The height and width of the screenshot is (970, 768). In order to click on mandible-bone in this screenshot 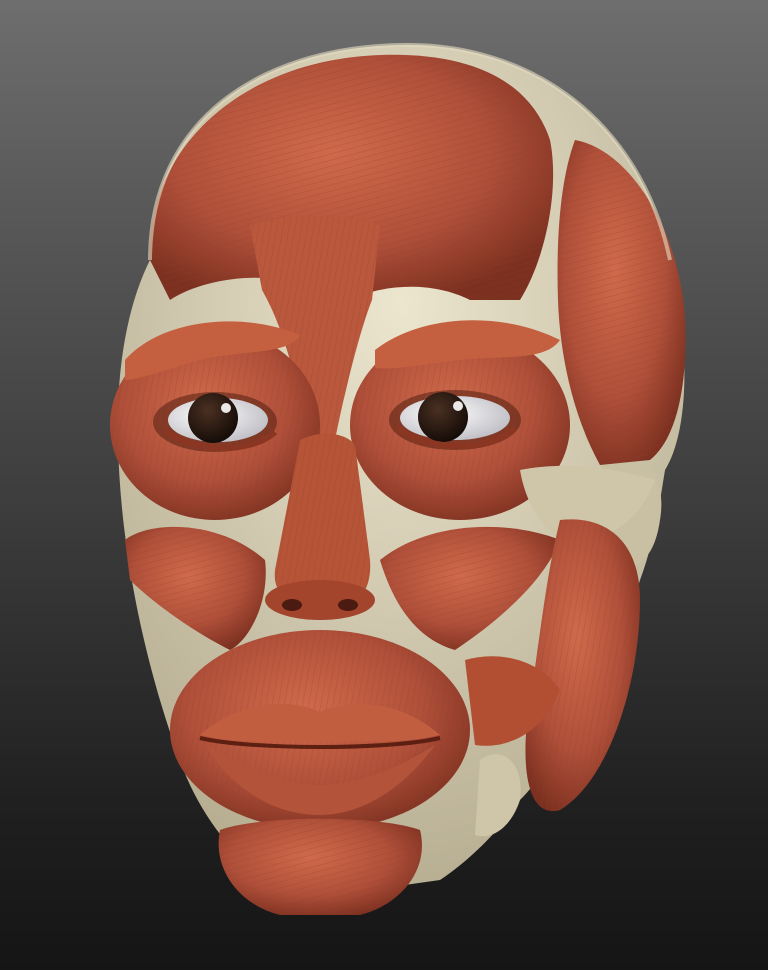, I will do `click(498, 795)`.